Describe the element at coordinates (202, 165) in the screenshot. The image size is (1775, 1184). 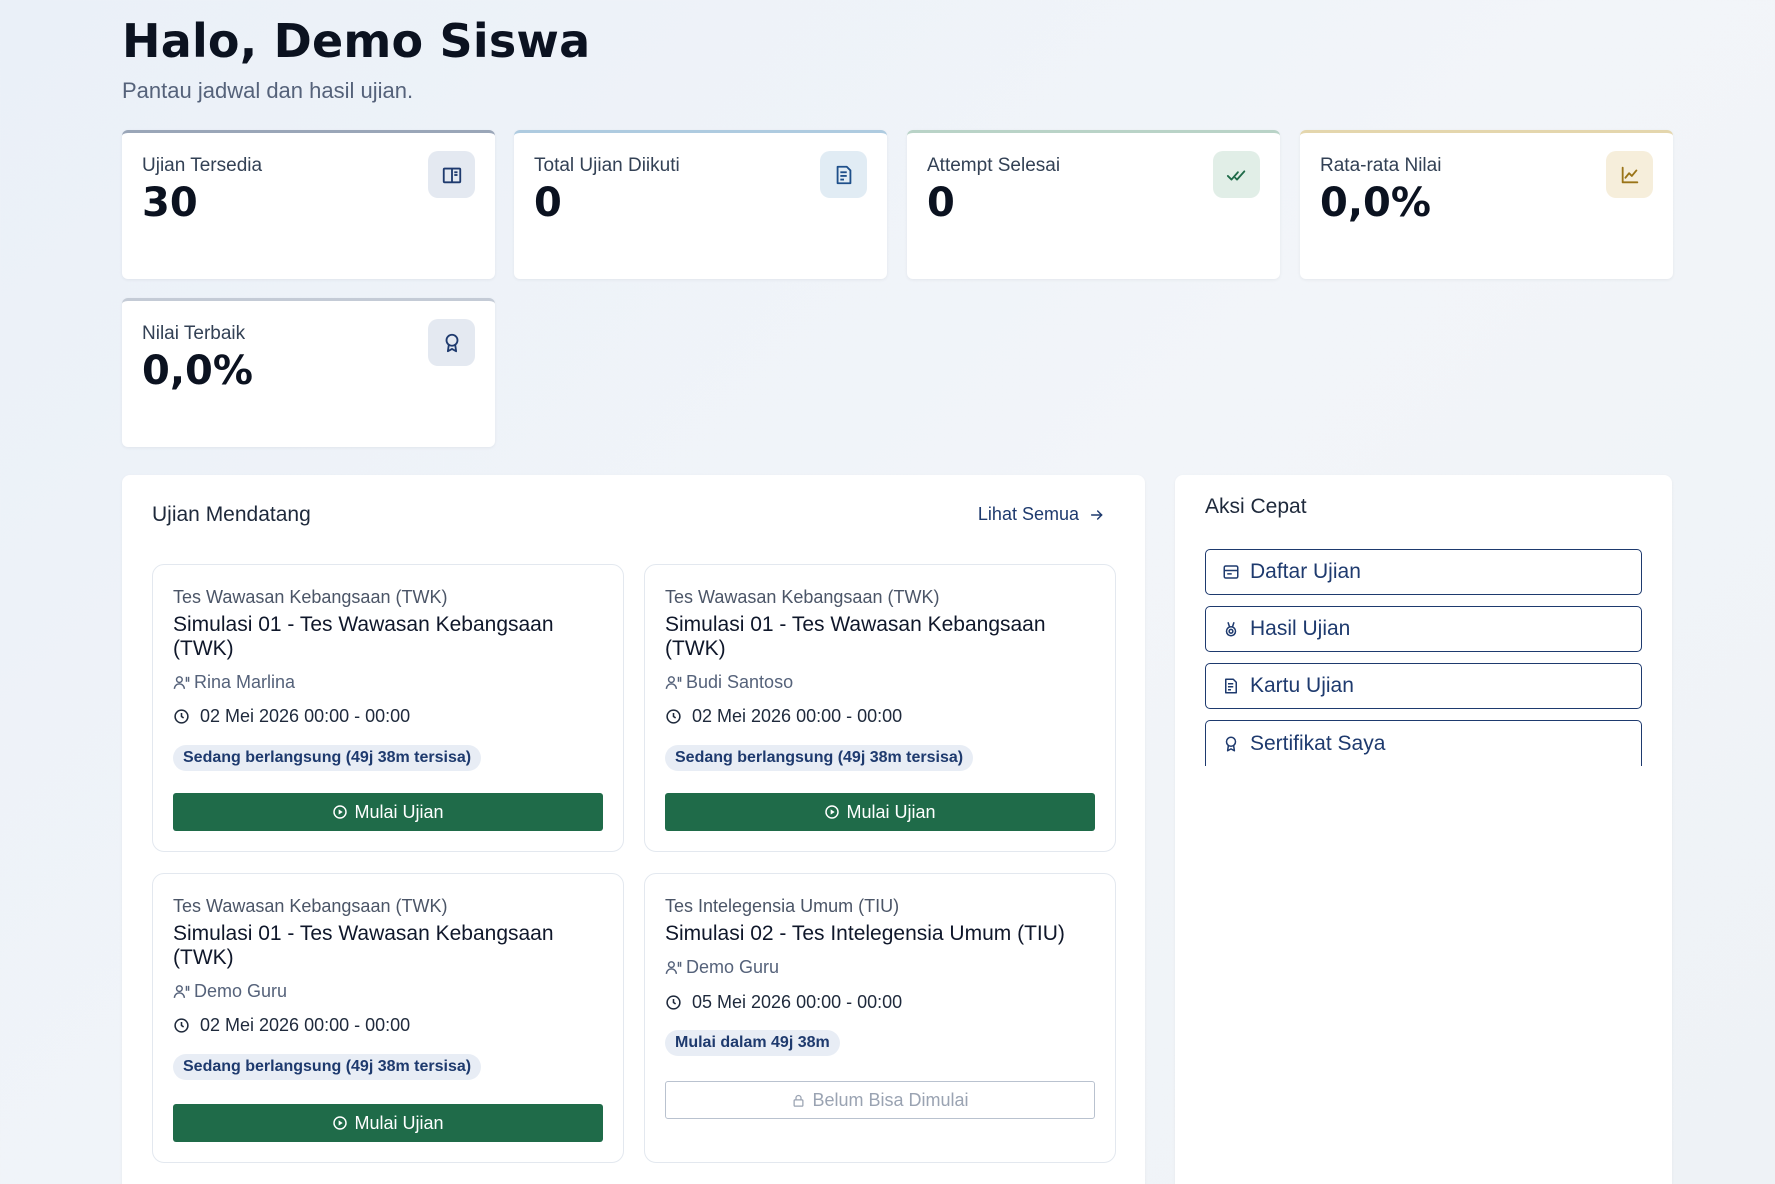
I see `stat-label: Ujian Tersedia` at that location.